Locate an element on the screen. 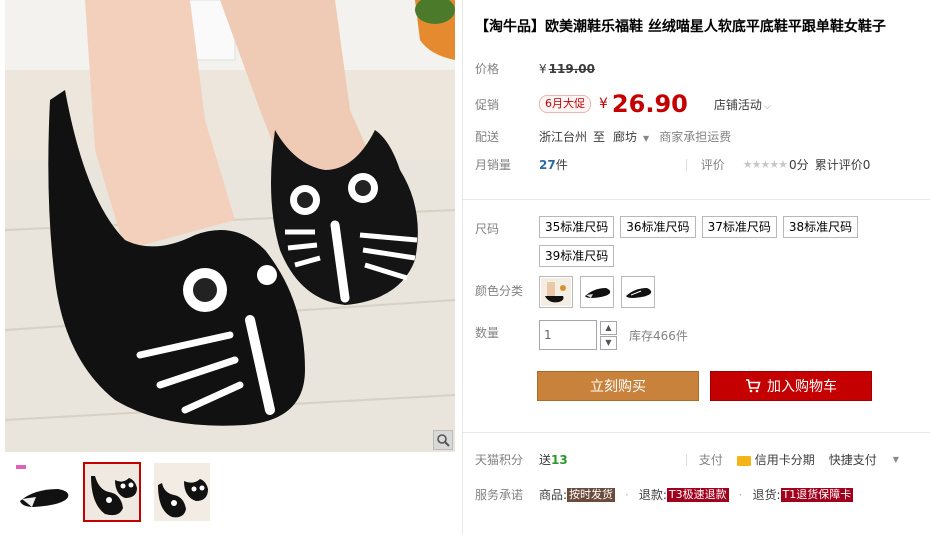 The height and width of the screenshot is (534, 930). goods-label: 商品: is located at coordinates (553, 495).